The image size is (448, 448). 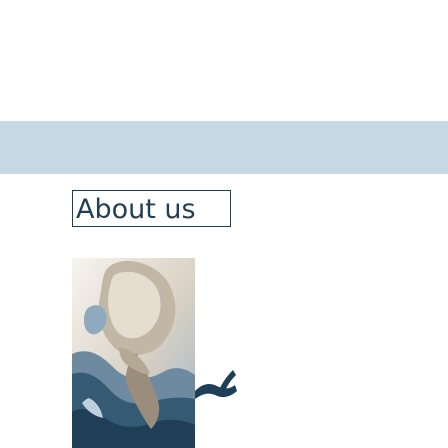 I want to click on about-us-link: About us, so click(x=151, y=208).